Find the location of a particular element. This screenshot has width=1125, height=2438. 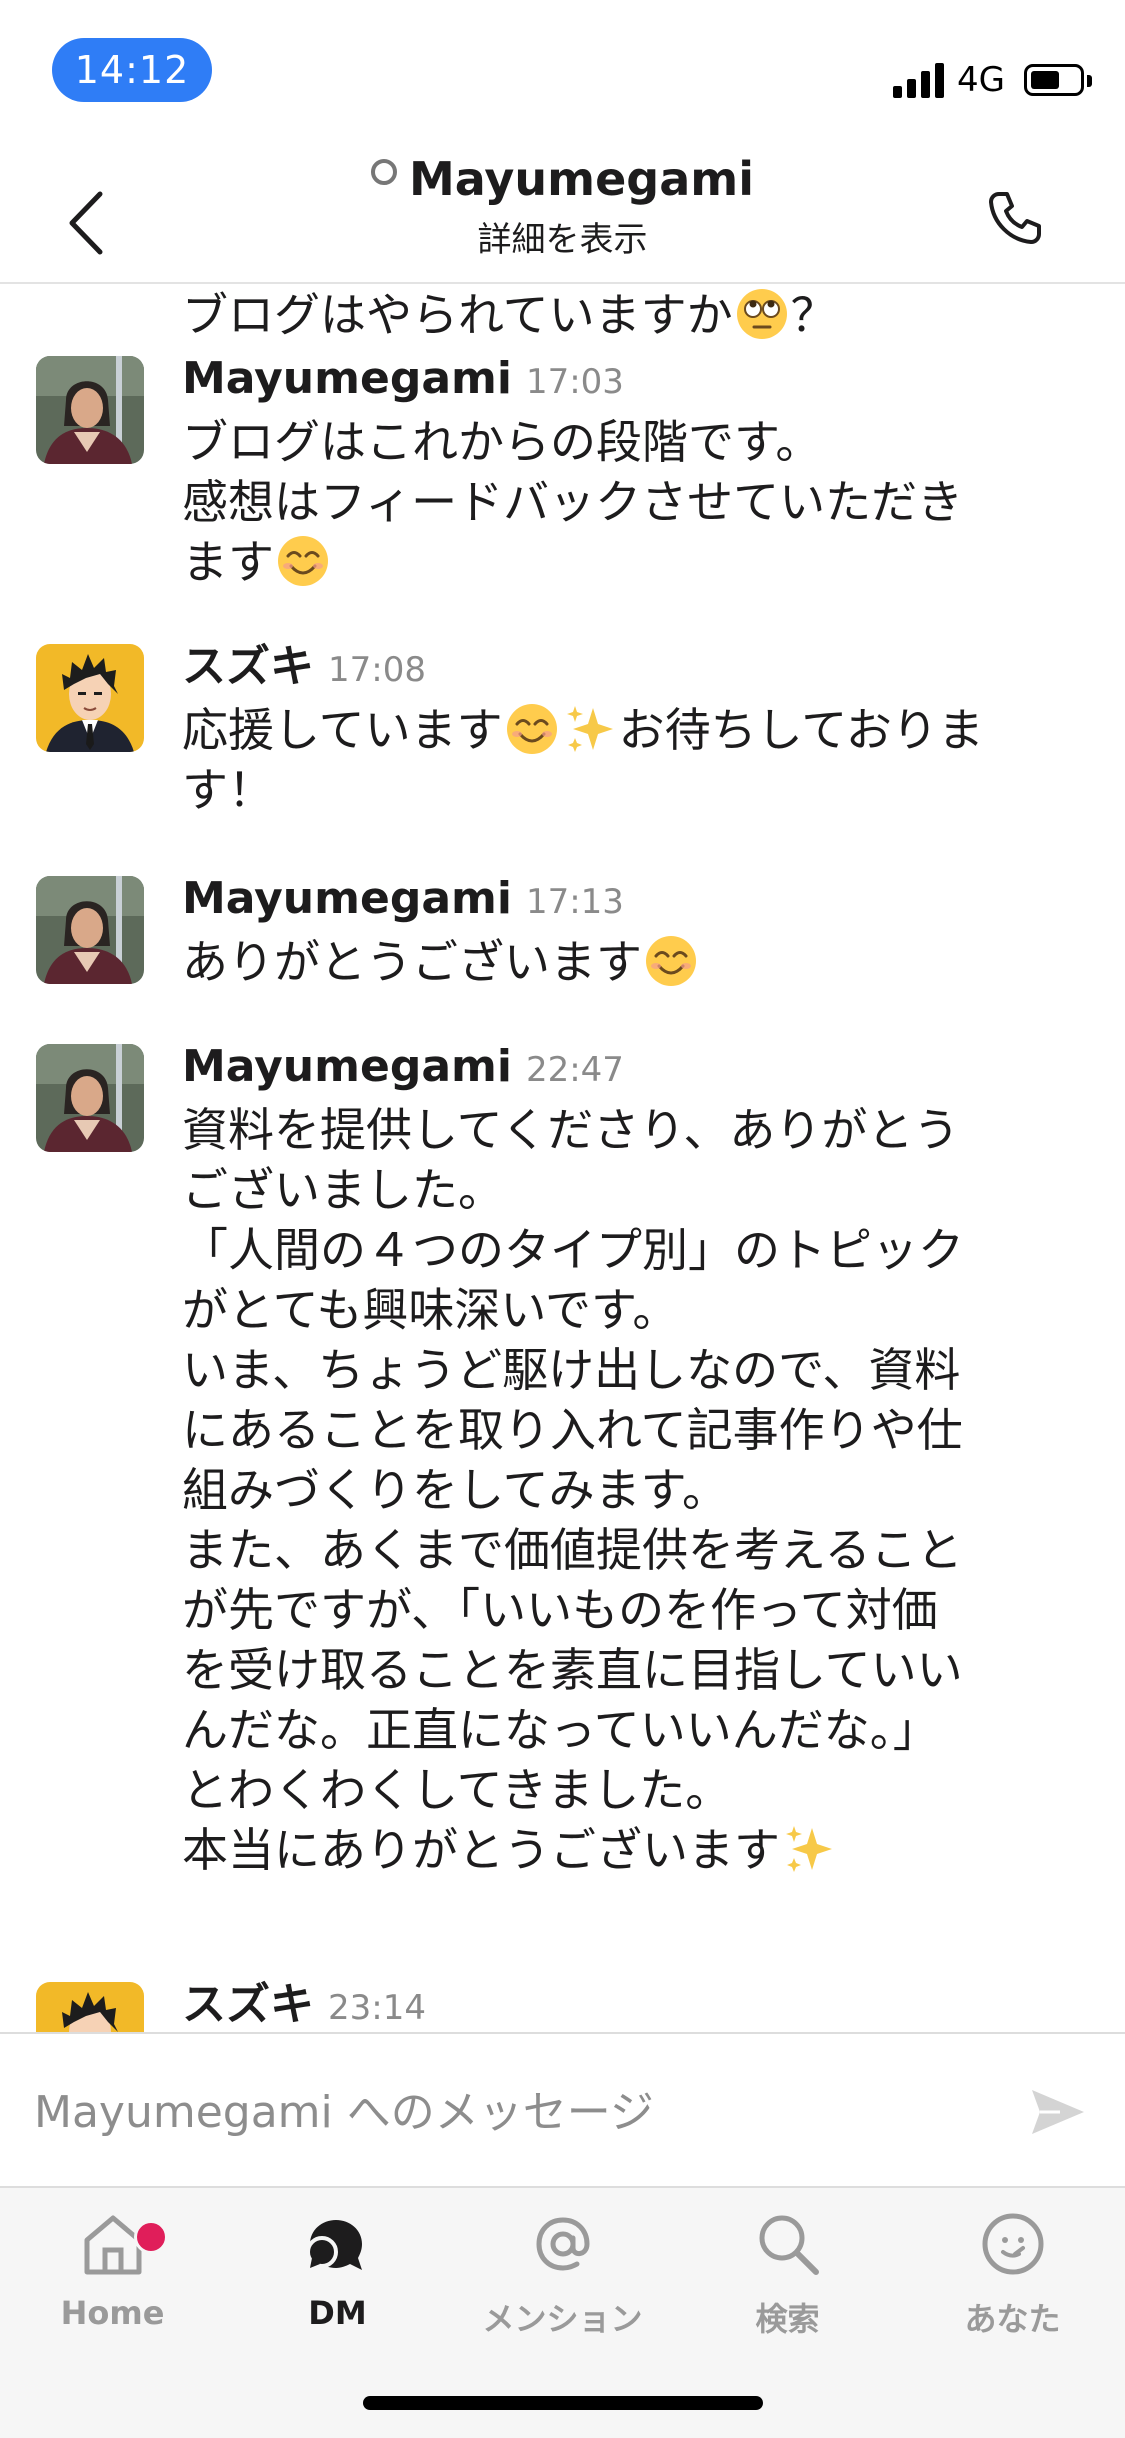

network-type: 4G is located at coordinates (981, 80).